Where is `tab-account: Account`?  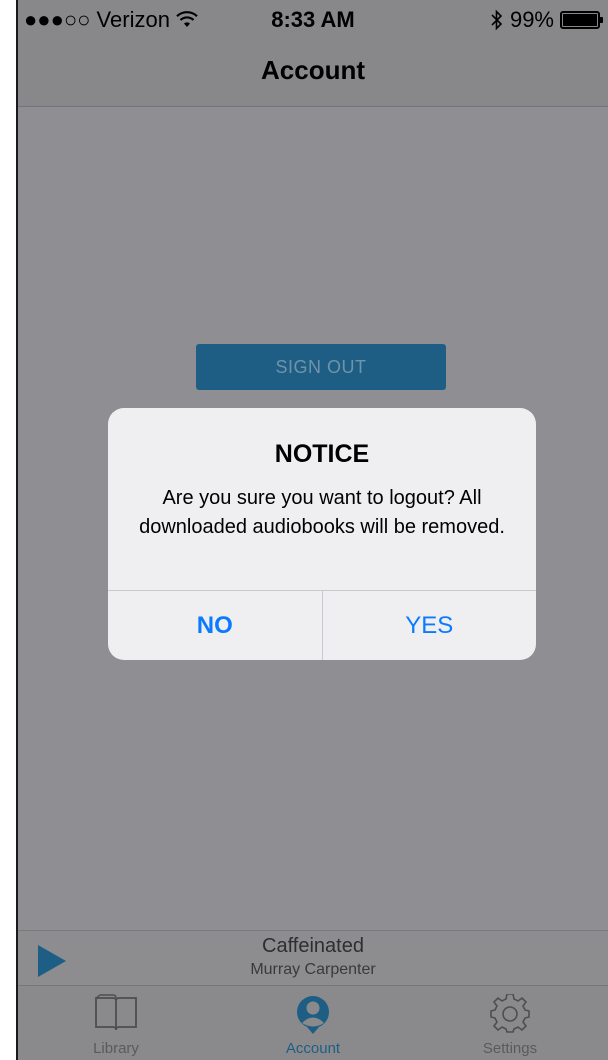 tab-account: Account is located at coordinates (313, 1023).